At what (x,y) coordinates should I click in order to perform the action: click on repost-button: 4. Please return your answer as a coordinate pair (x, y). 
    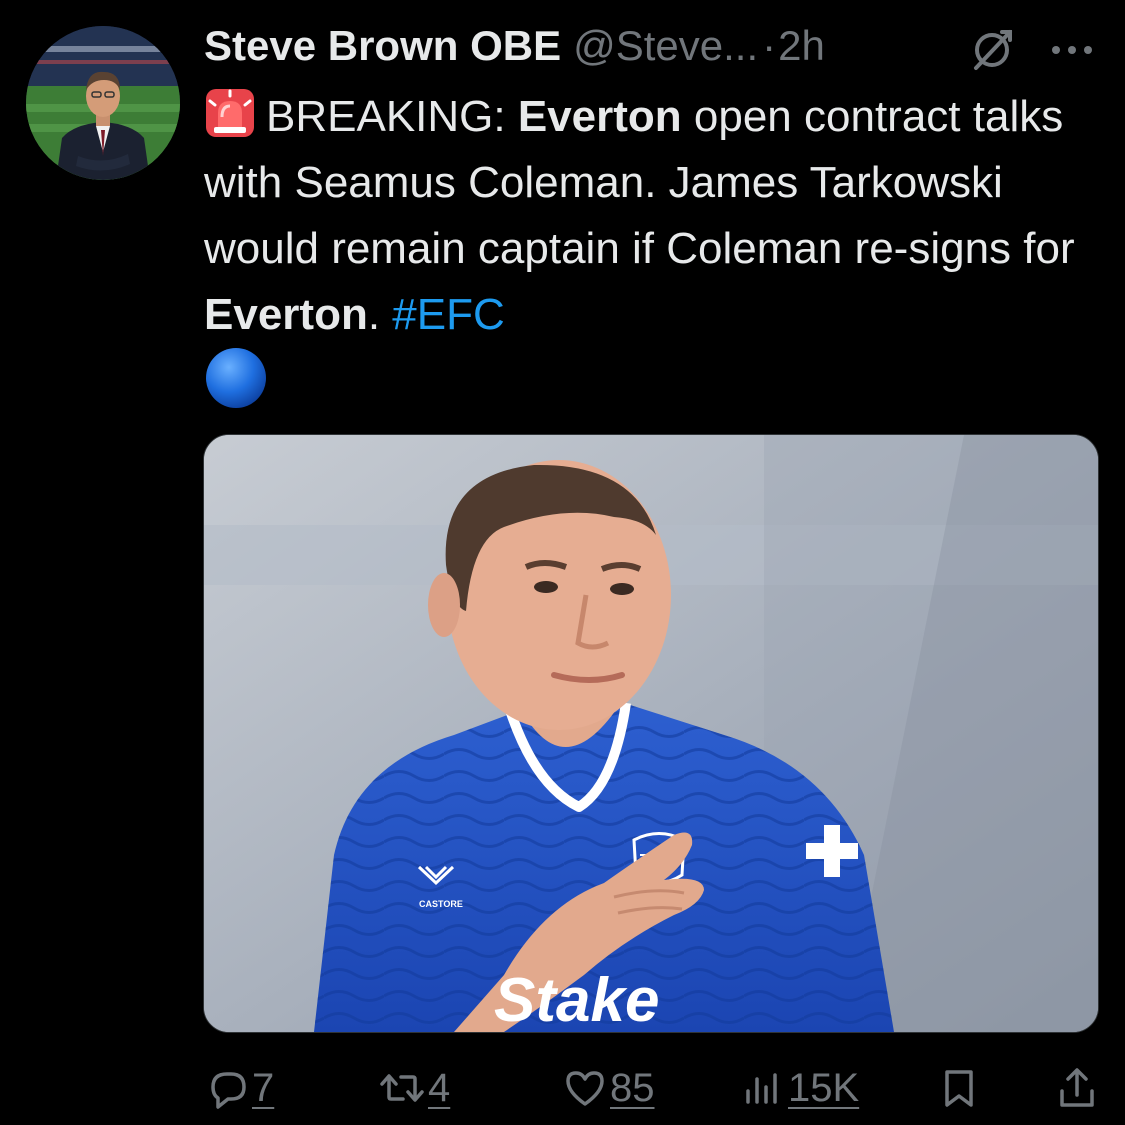
    Looking at the image, I should click on (414, 1088).